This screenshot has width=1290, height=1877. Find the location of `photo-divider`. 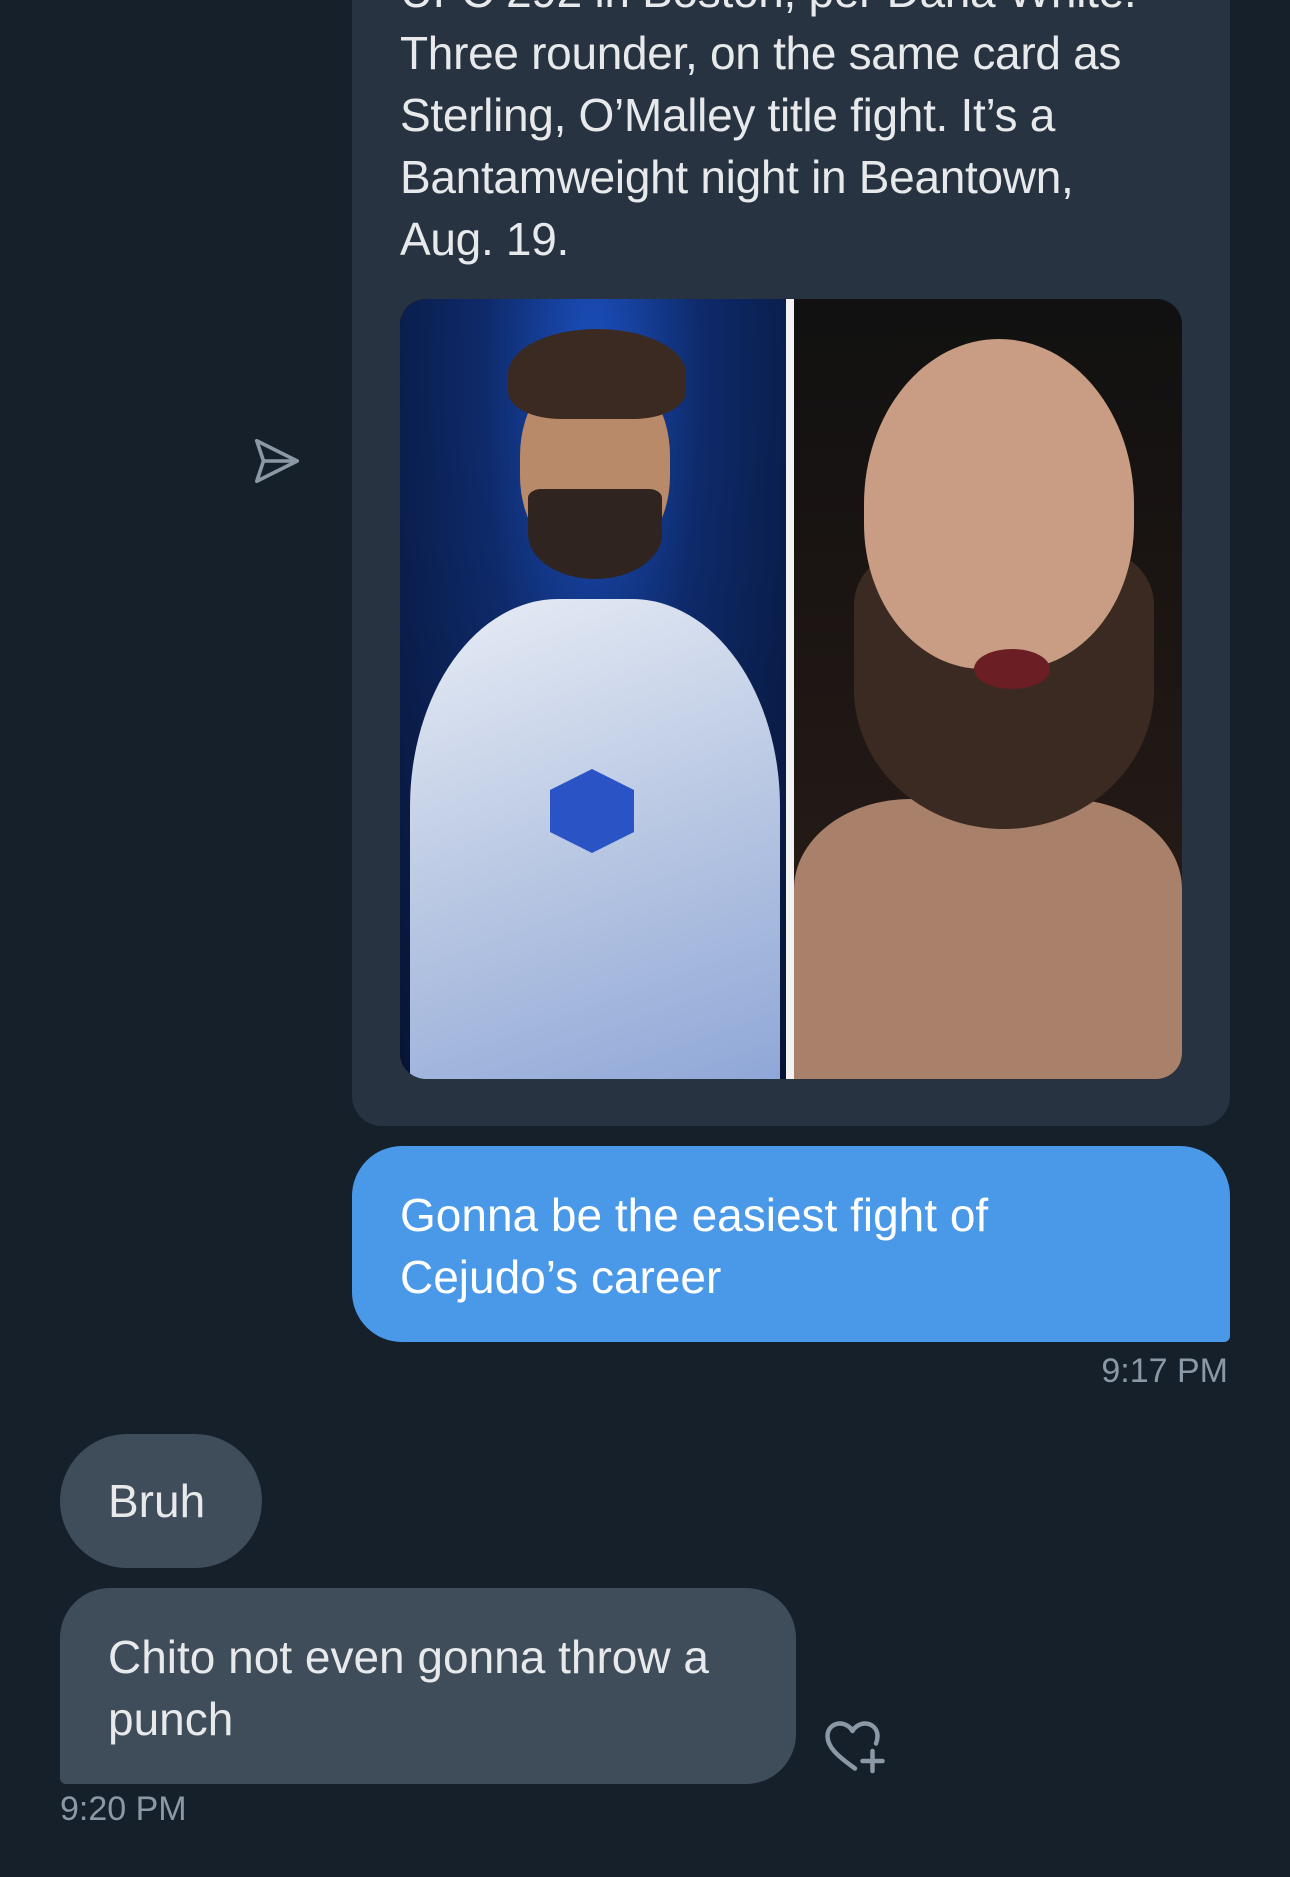

photo-divider is located at coordinates (790, 689).